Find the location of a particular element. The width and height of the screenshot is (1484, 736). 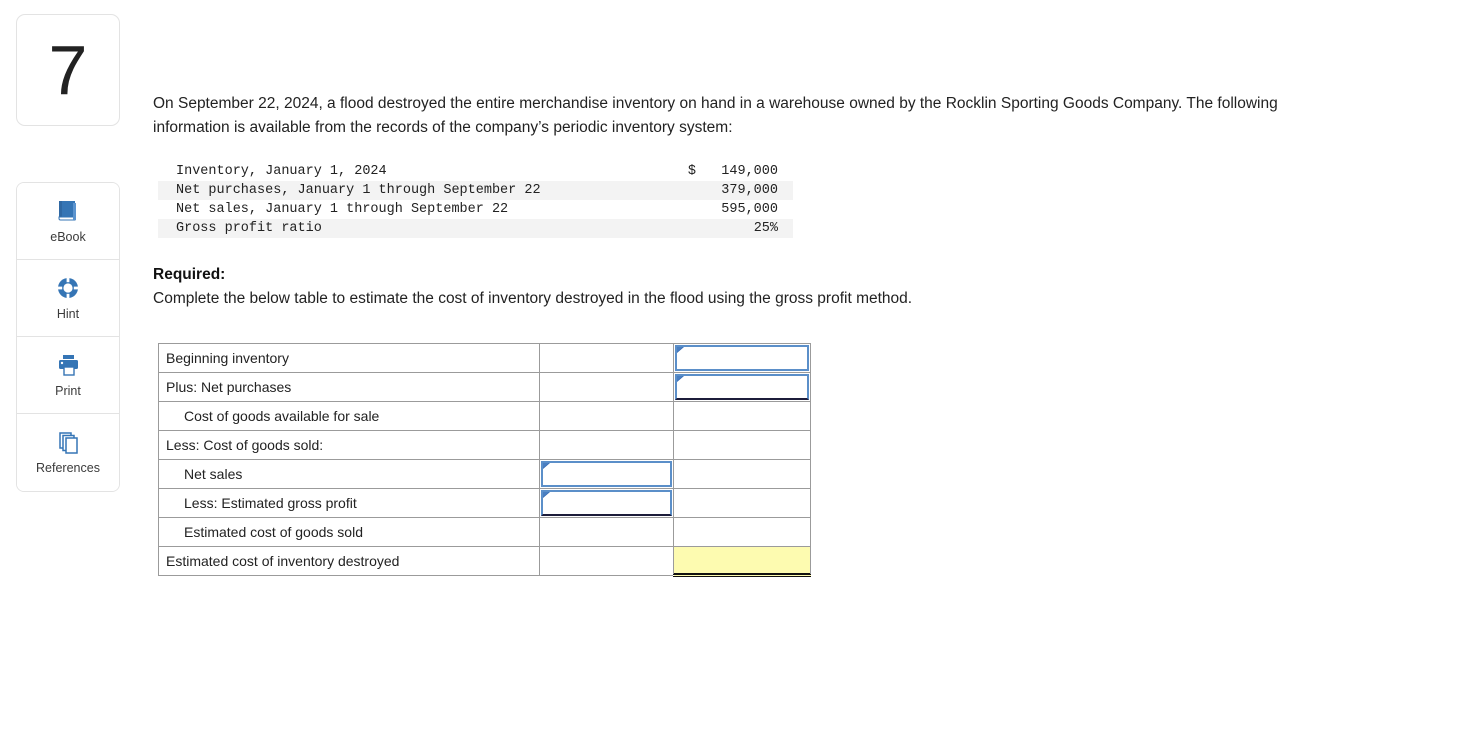

table-row: Cost of goods available for sale is located at coordinates (484, 416).